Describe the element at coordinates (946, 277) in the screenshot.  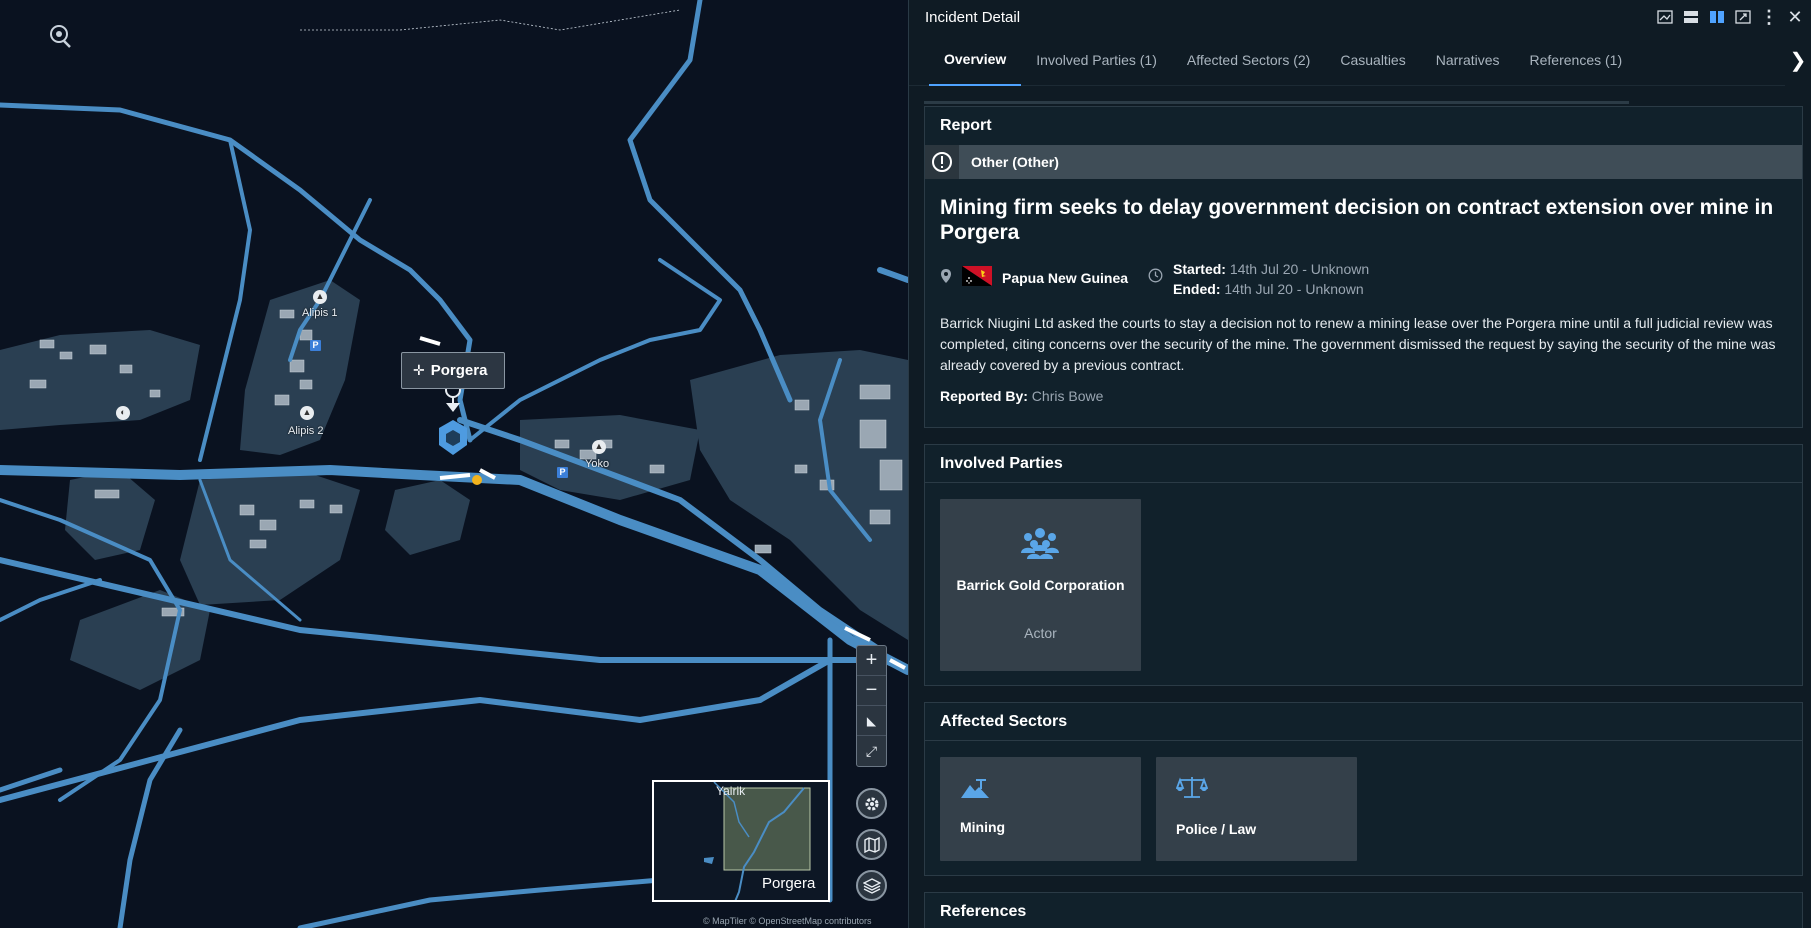
I see `location-pin-icon` at that location.